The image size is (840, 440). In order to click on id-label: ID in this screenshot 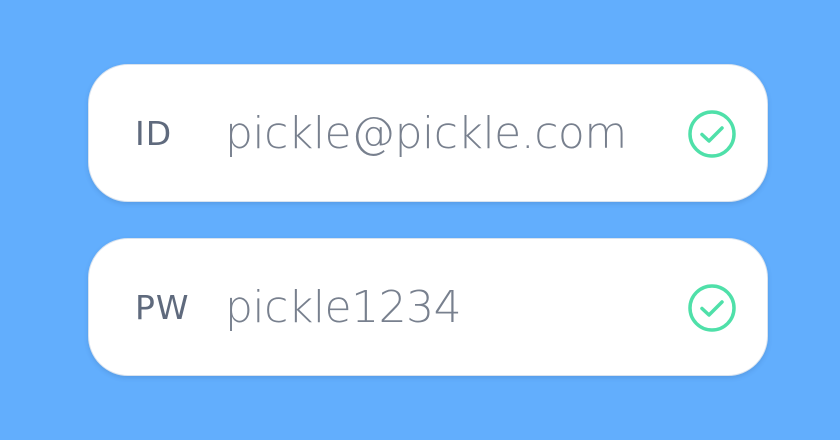, I will do `click(154, 133)`.